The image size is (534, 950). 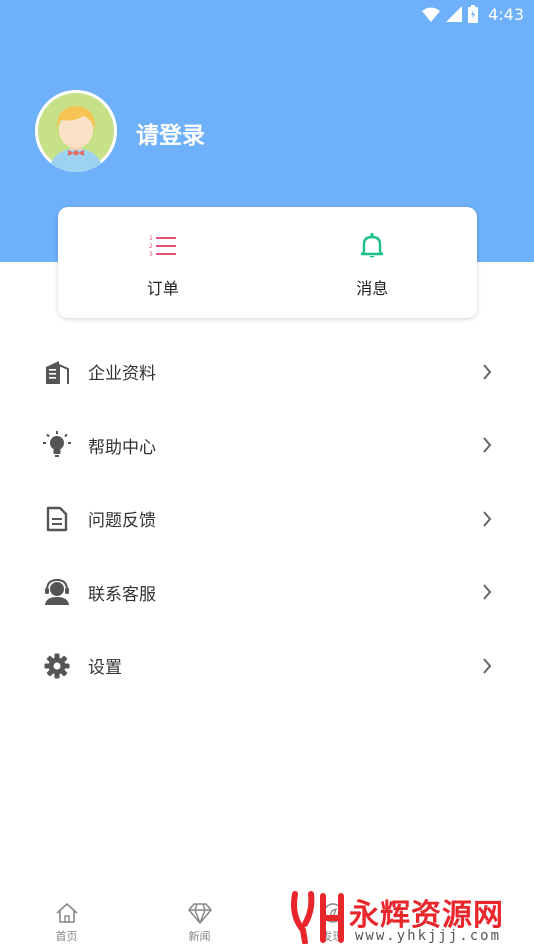 I want to click on login-prompt: 请登录, so click(x=170, y=133).